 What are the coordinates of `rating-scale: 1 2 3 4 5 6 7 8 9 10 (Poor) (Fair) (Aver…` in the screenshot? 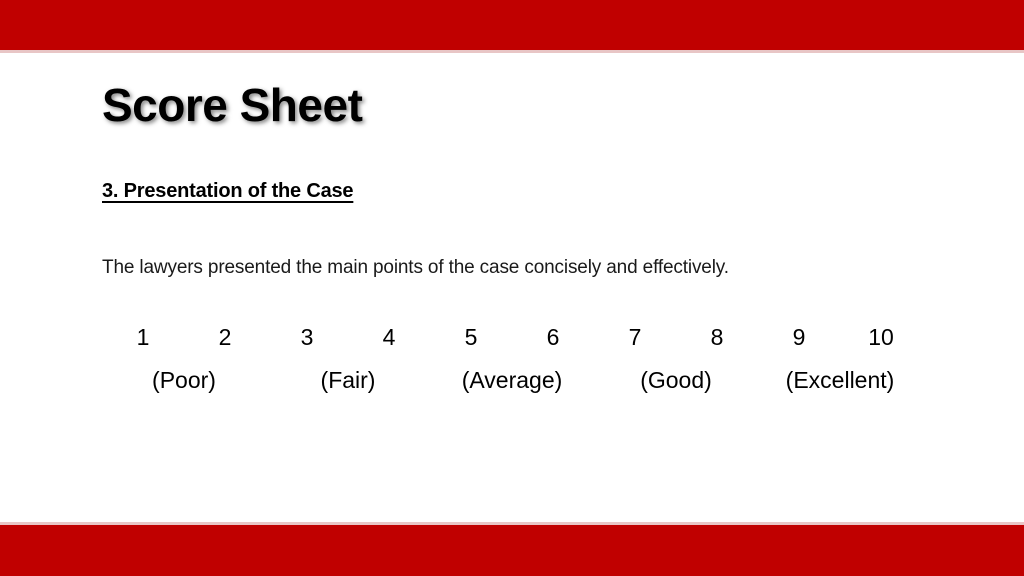 It's located at (512, 359).